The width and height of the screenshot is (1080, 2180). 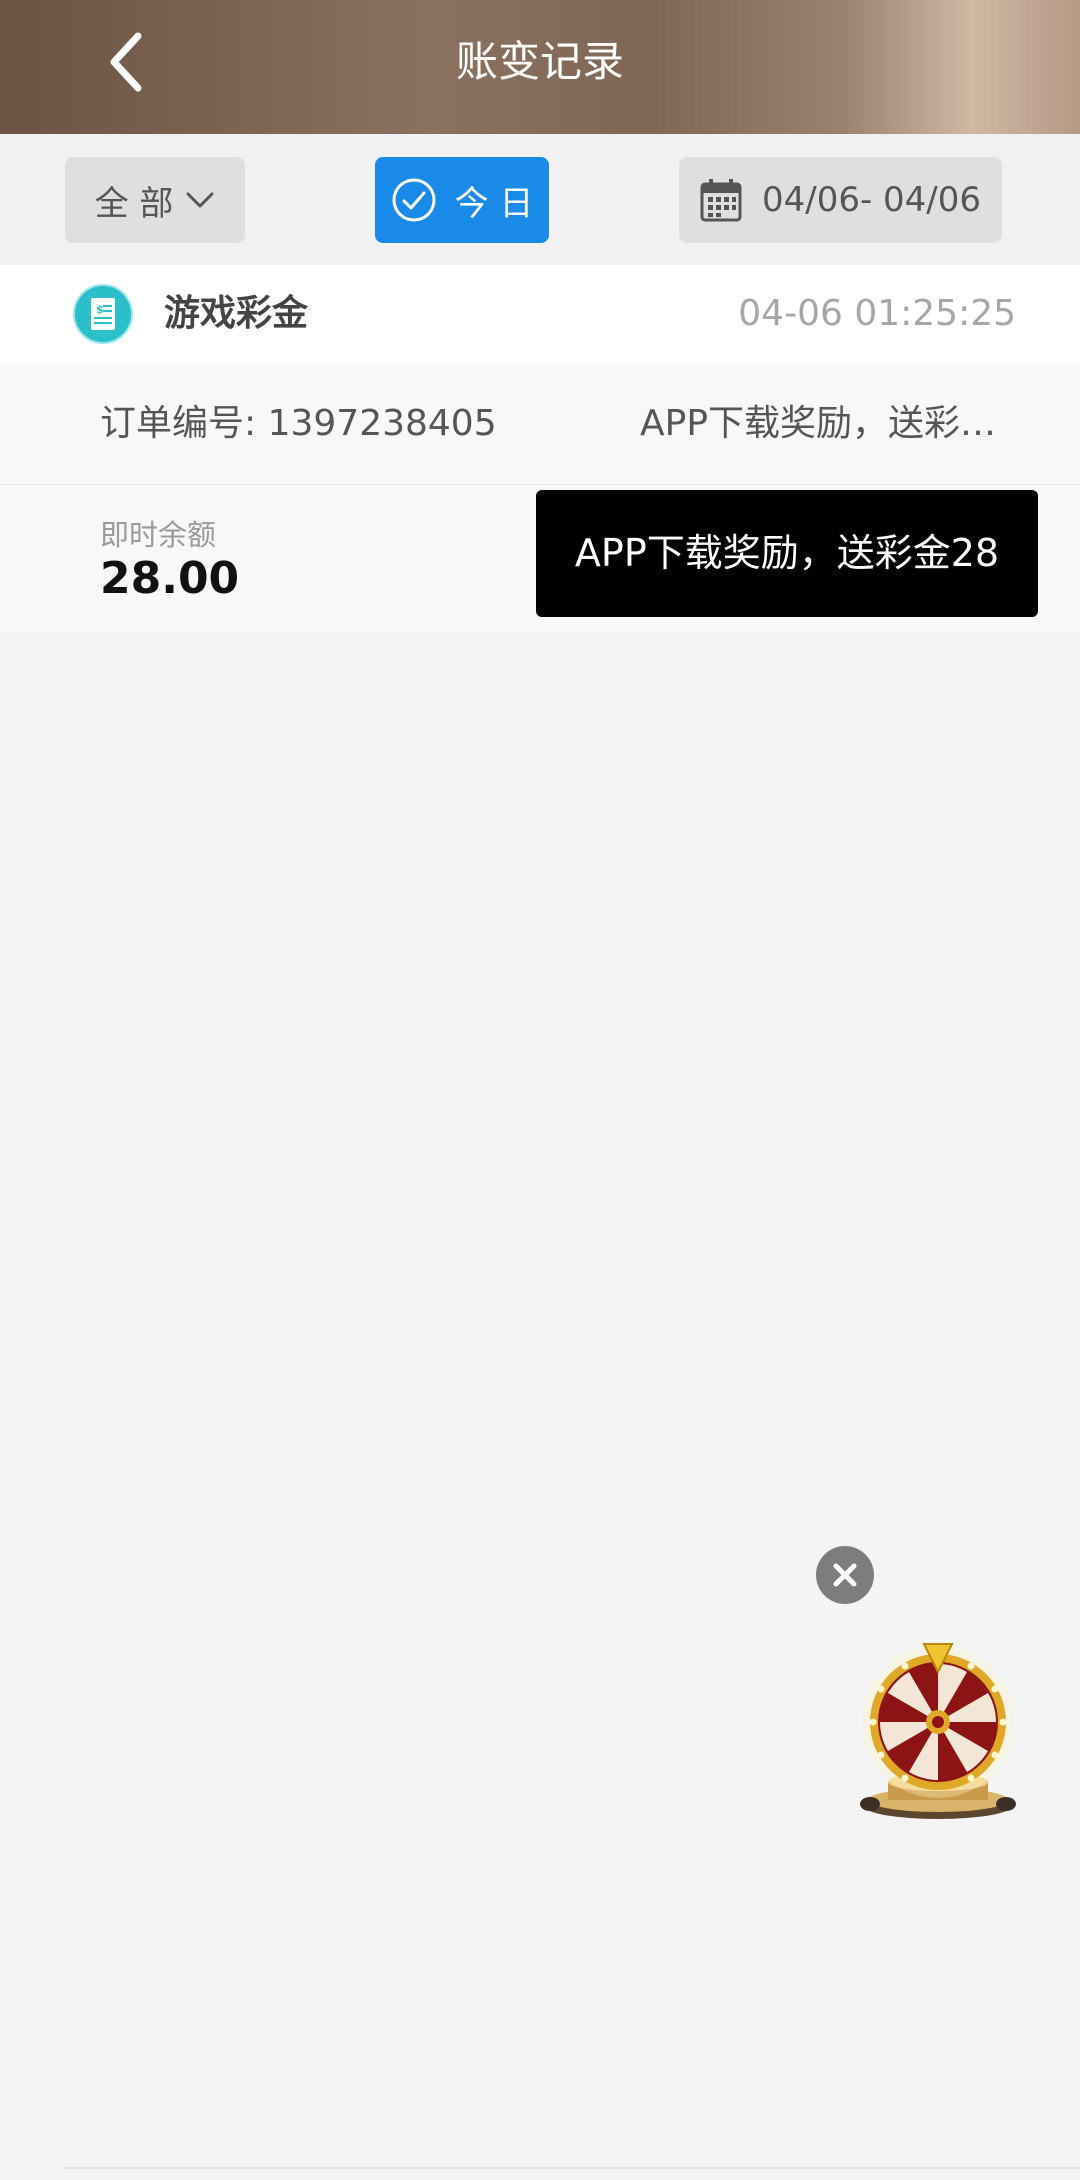 I want to click on record-time: 04-06 01:25:25, so click(x=877, y=313).